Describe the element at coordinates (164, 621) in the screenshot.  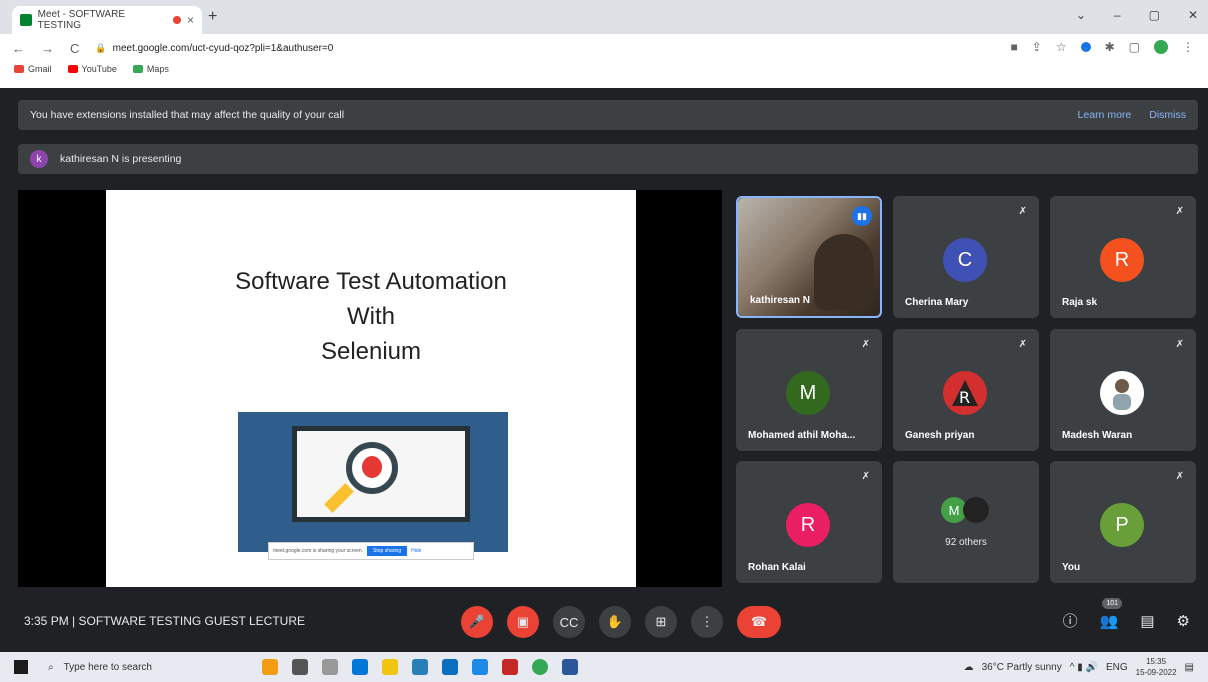
I see `meeting-info: 3:35 PM | SOFTWARE TESTING GUEST LECTURE` at that location.